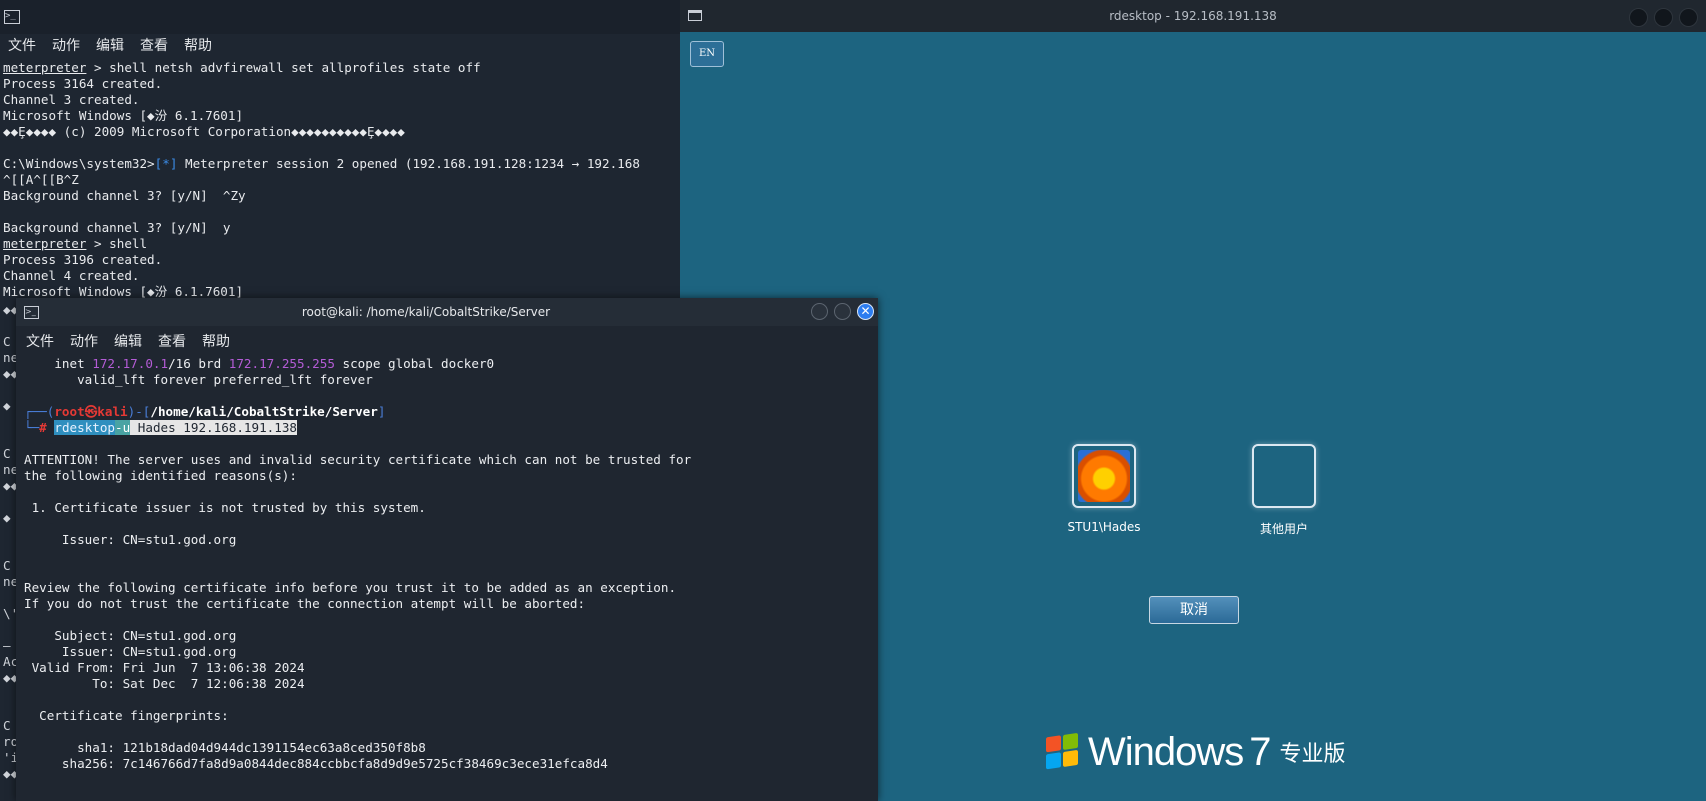 The width and height of the screenshot is (1706, 801). What do you see at coordinates (69, 411) in the screenshot?
I see `prompt-user: root` at bounding box center [69, 411].